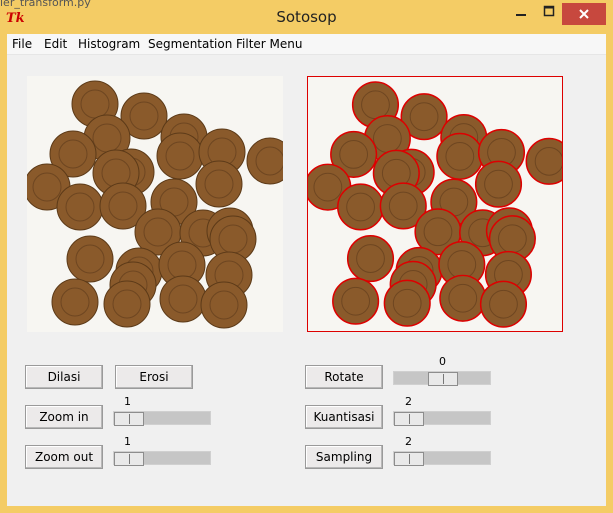  Describe the element at coordinates (55, 44) in the screenshot. I see `menu-edit: Edit` at that location.